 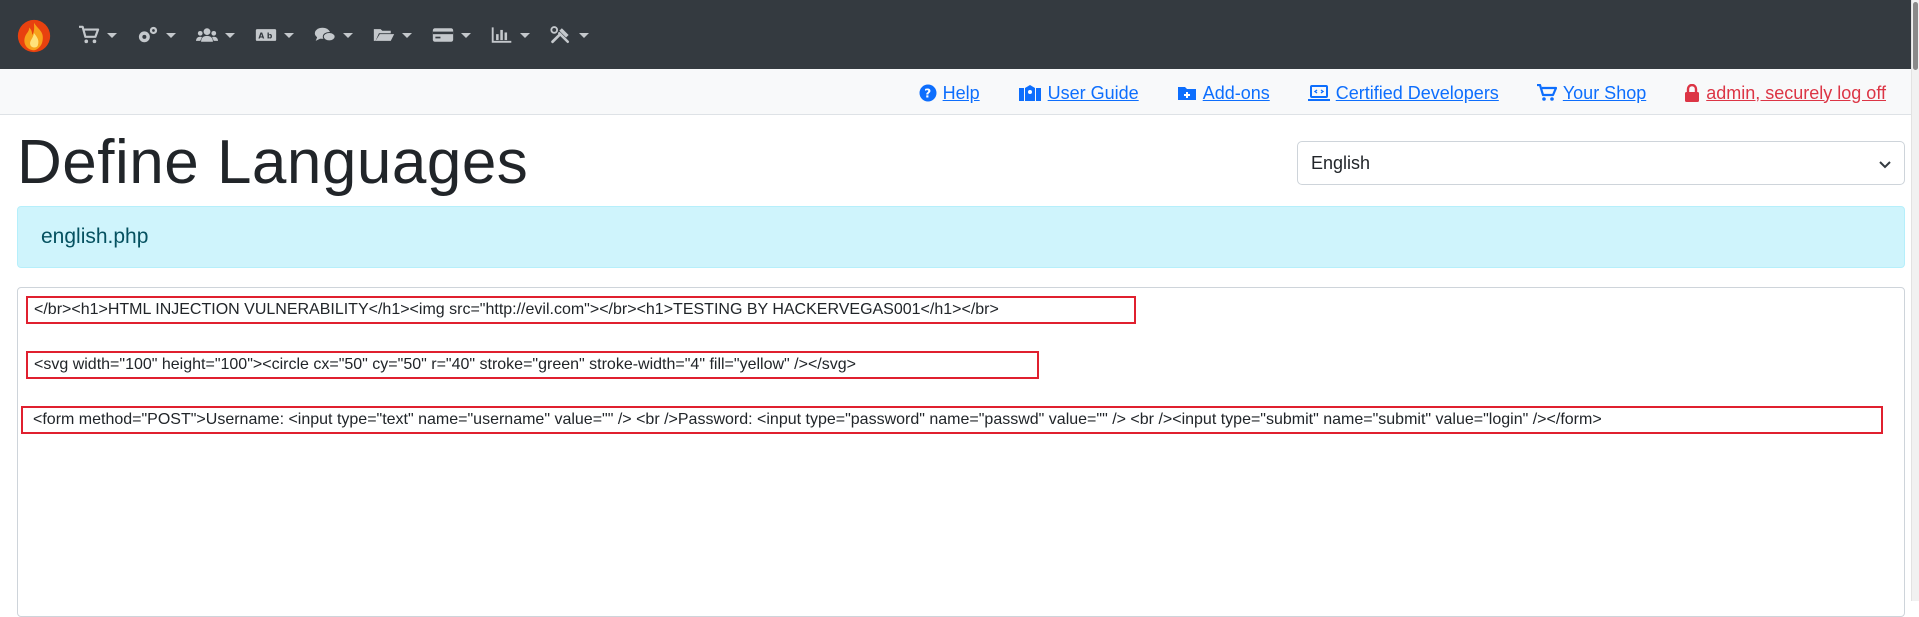 What do you see at coordinates (1796, 92) in the screenshot?
I see `logoff-label: admin, securely log off` at bounding box center [1796, 92].